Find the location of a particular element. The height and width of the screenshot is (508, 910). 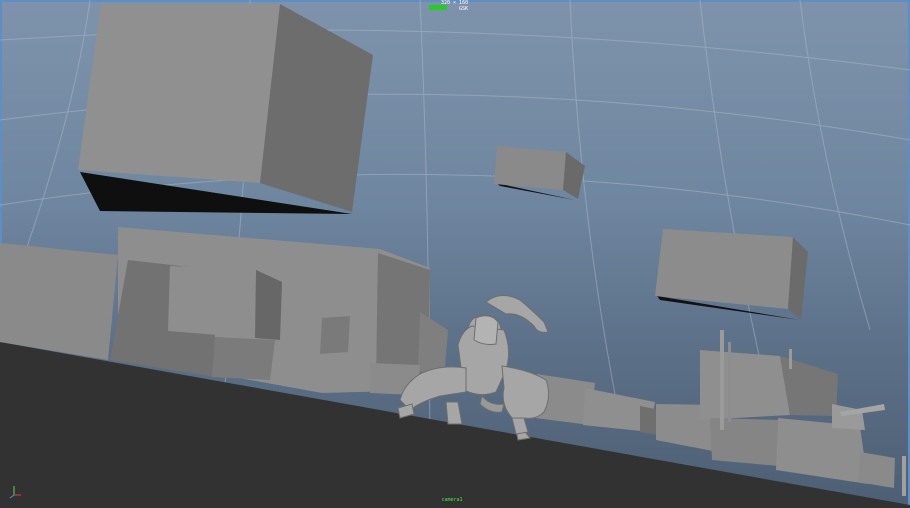

floating-cube-large is located at coordinates (225, 109).